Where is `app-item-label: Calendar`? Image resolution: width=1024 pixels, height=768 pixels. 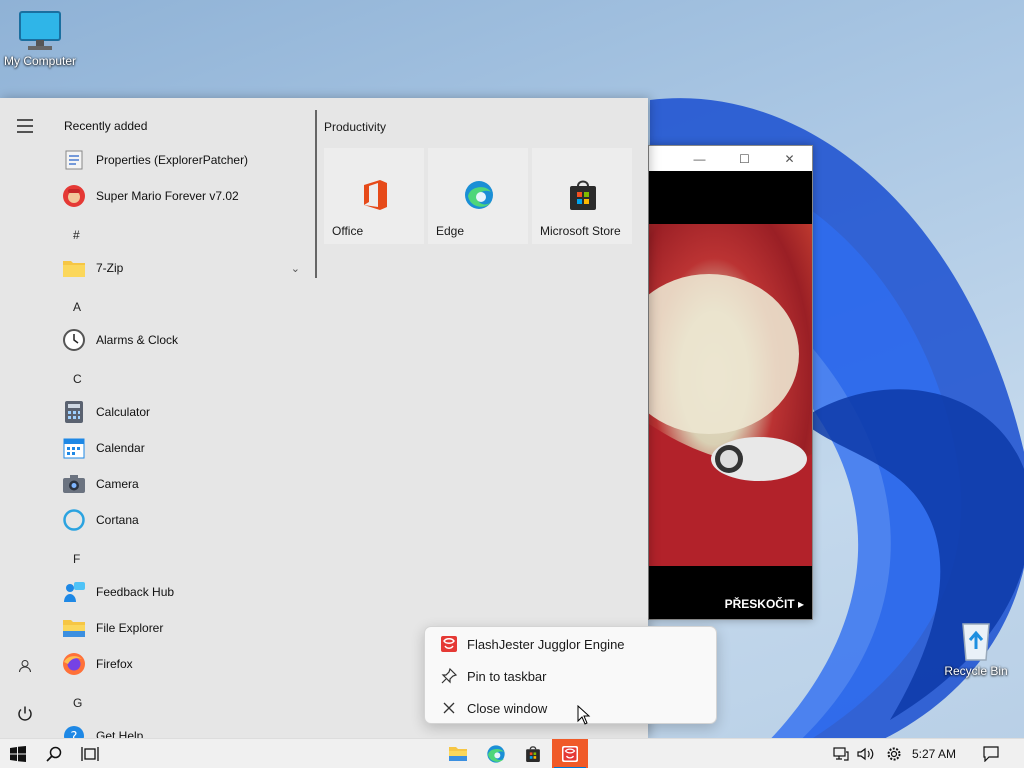
app-item-label: Calendar is located at coordinates (120, 448).